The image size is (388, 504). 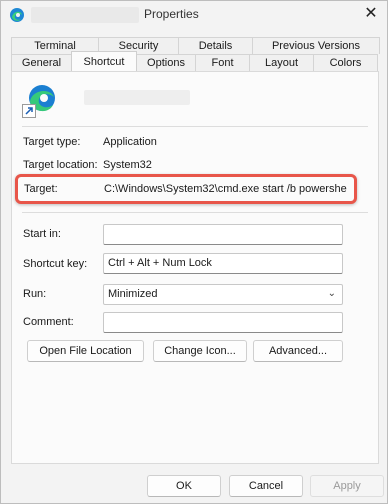 What do you see at coordinates (223, 234) in the screenshot?
I see `start-in-field` at bounding box center [223, 234].